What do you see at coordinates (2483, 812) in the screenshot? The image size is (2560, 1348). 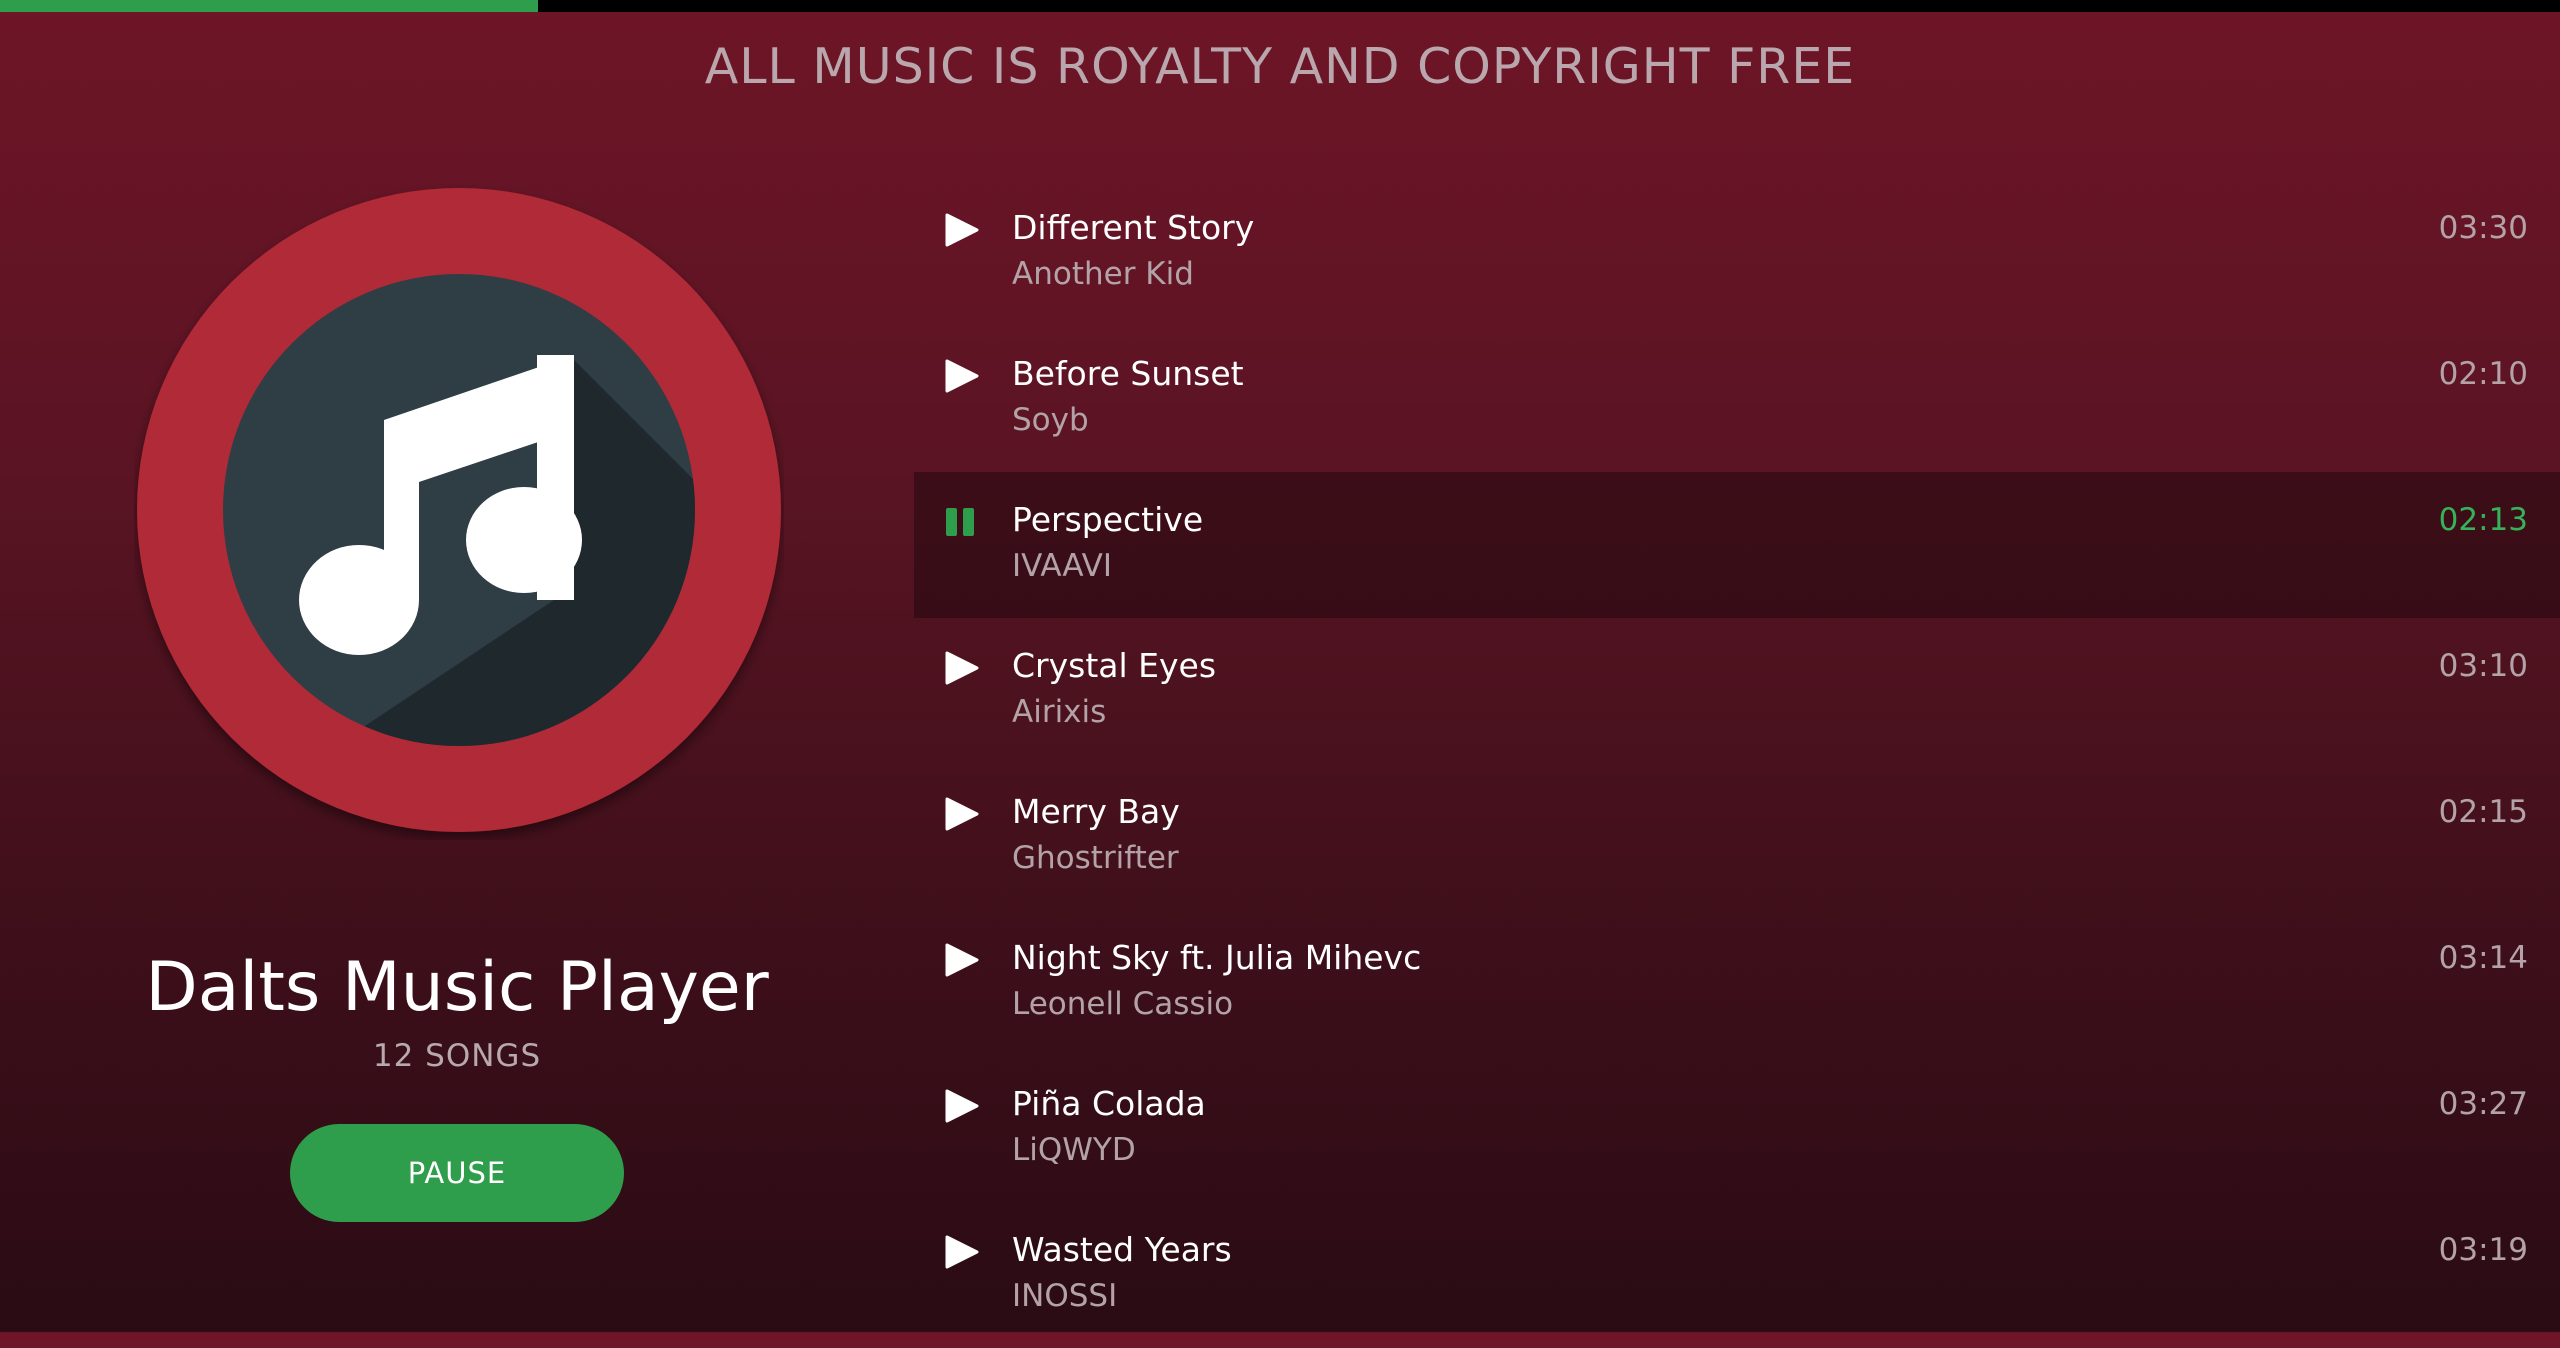 I see `track-duration: 02:15` at bounding box center [2483, 812].